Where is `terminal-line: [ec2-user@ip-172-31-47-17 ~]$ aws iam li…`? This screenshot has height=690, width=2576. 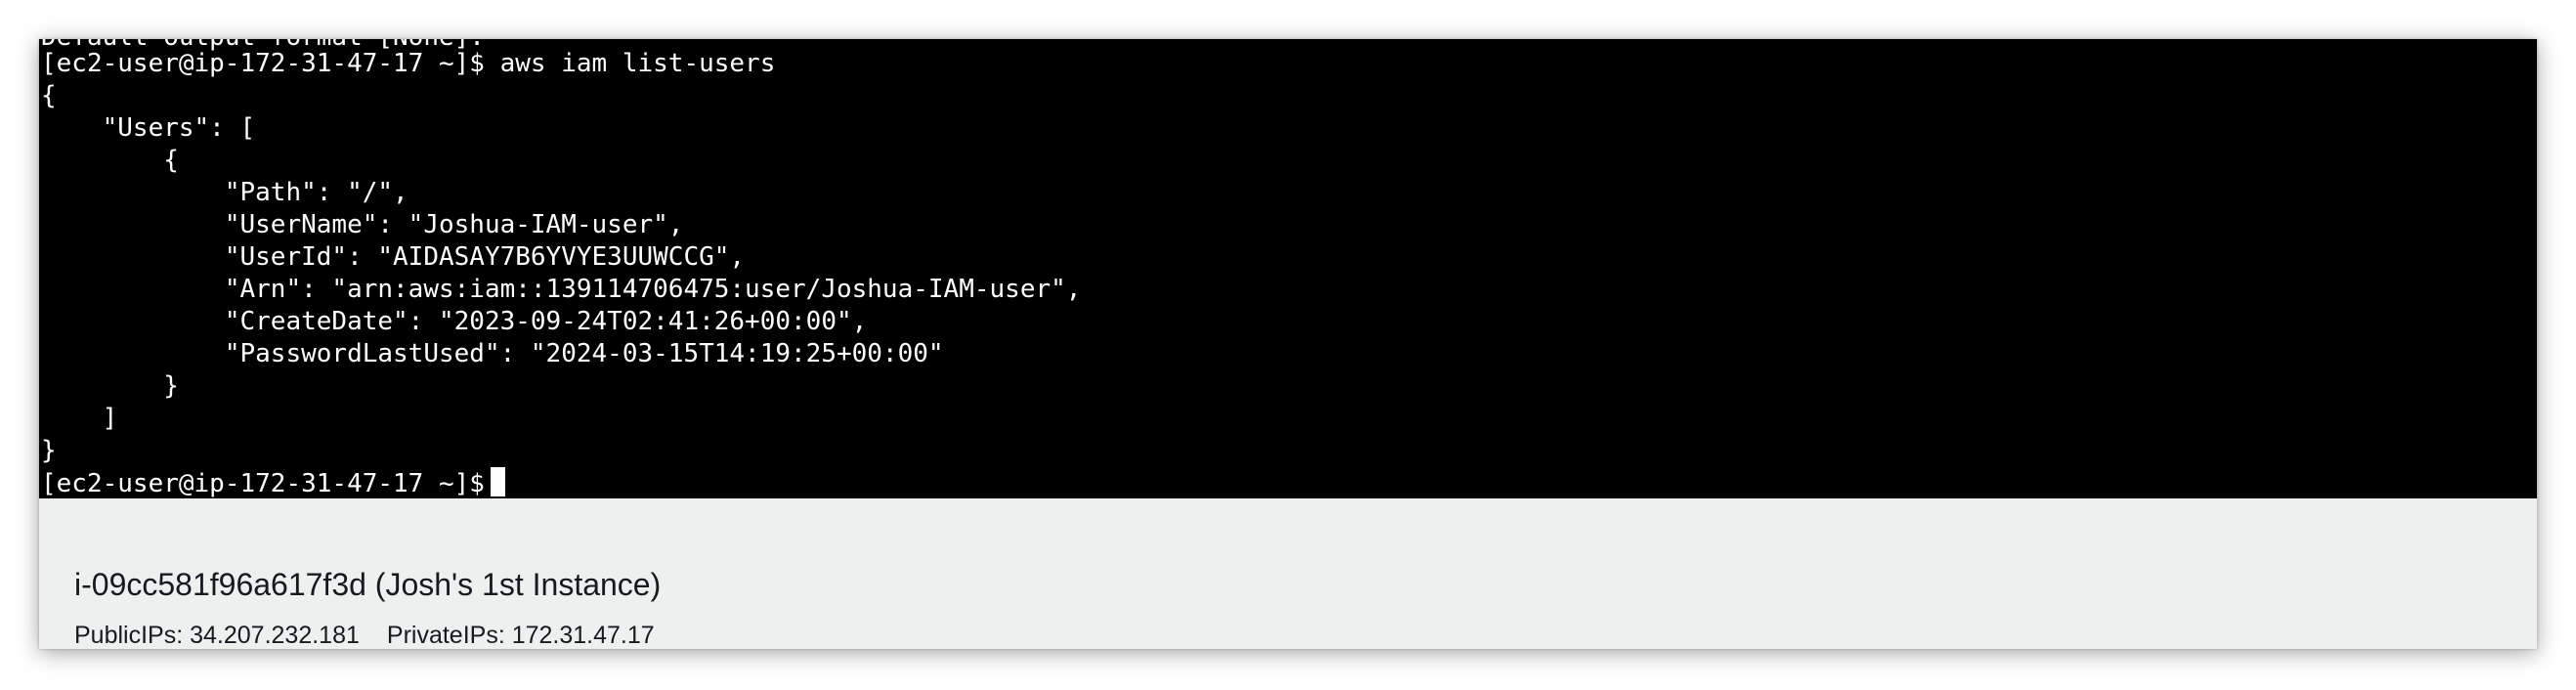
terminal-line: [ec2-user@ip-172-31-47-17 ~]$ aws iam li… is located at coordinates (409, 64).